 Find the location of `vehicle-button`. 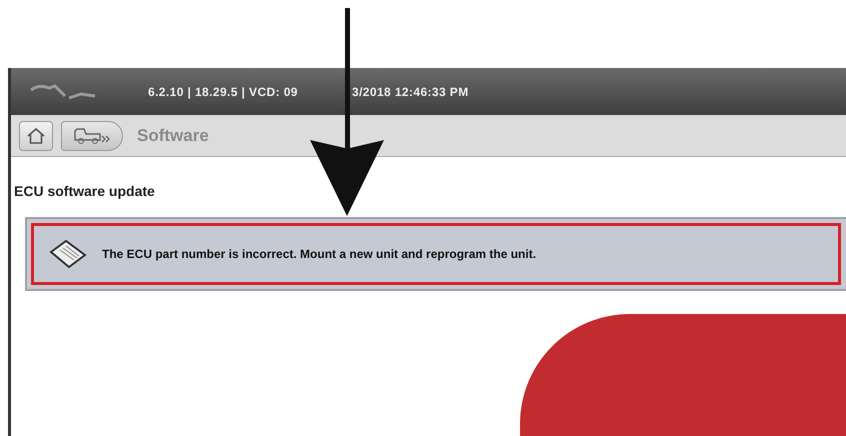

vehicle-button is located at coordinates (92, 135).